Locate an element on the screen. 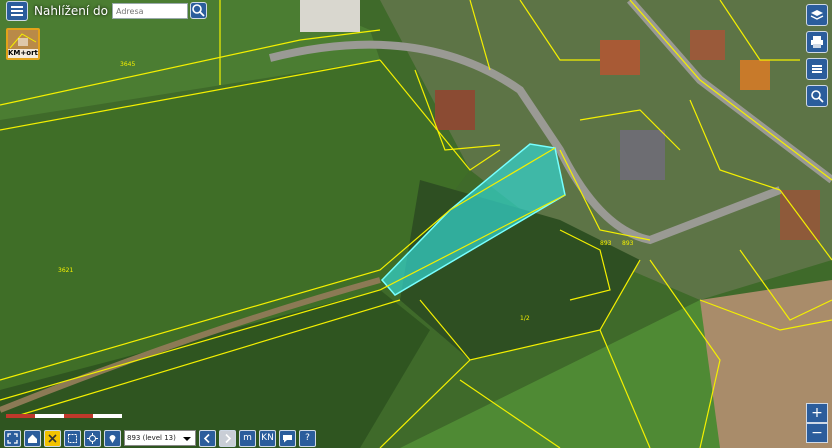 The width and height of the screenshot is (832, 448). marker-button is located at coordinates (112, 438).